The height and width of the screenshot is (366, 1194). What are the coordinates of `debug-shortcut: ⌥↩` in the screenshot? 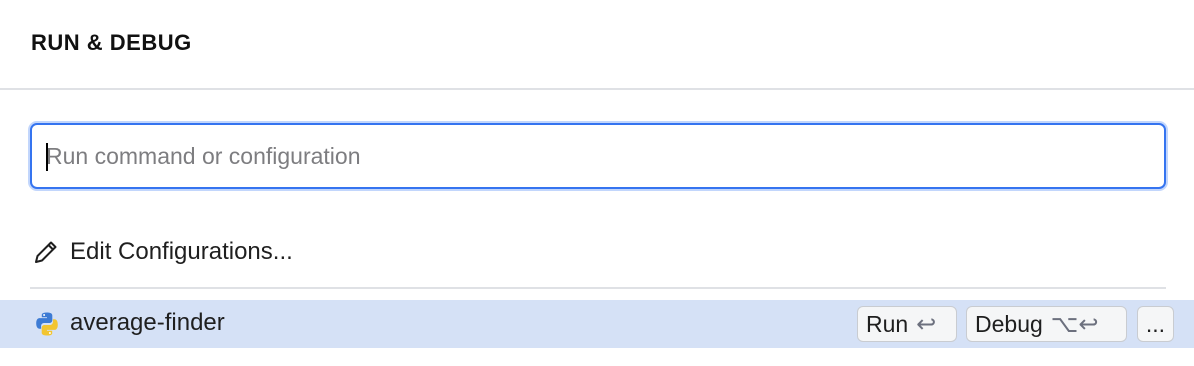 It's located at (1074, 324).